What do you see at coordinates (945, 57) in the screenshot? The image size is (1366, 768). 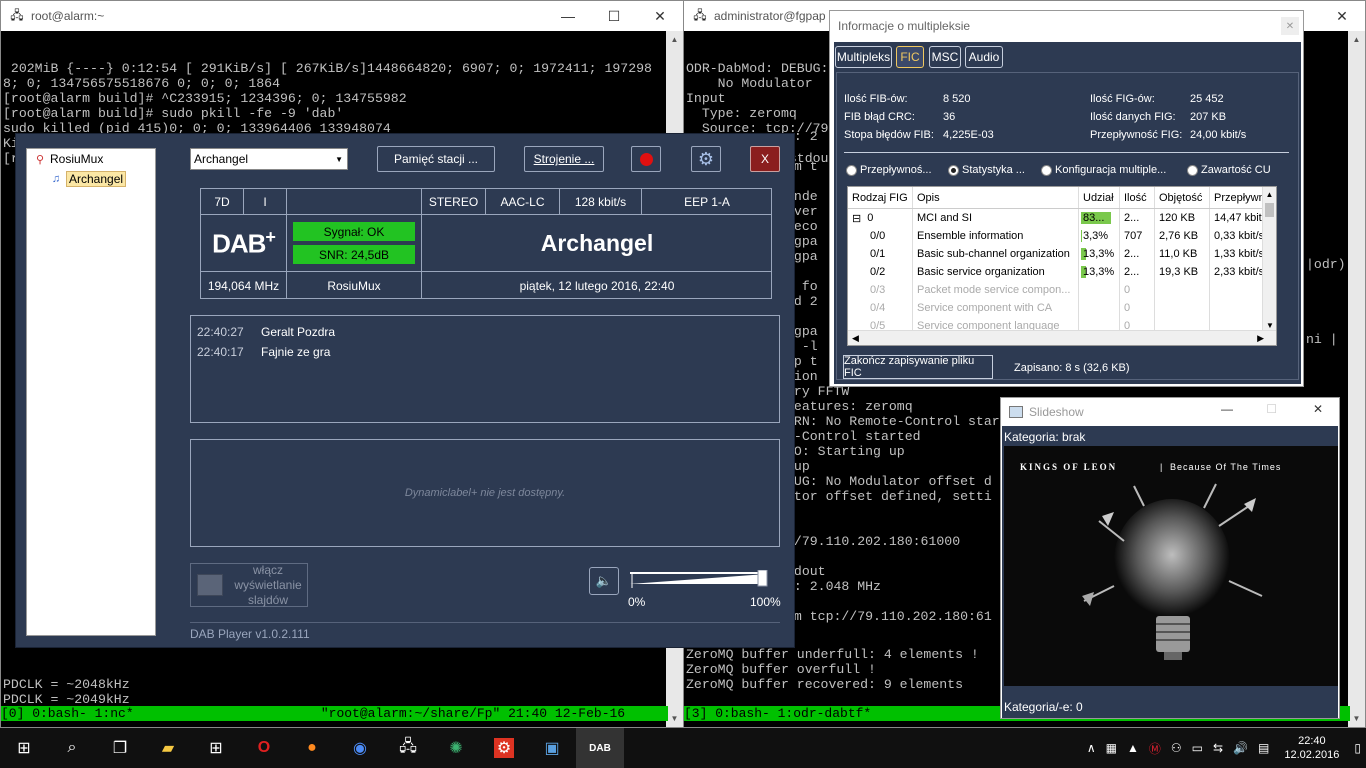 I see `tab-msc: MSC` at bounding box center [945, 57].